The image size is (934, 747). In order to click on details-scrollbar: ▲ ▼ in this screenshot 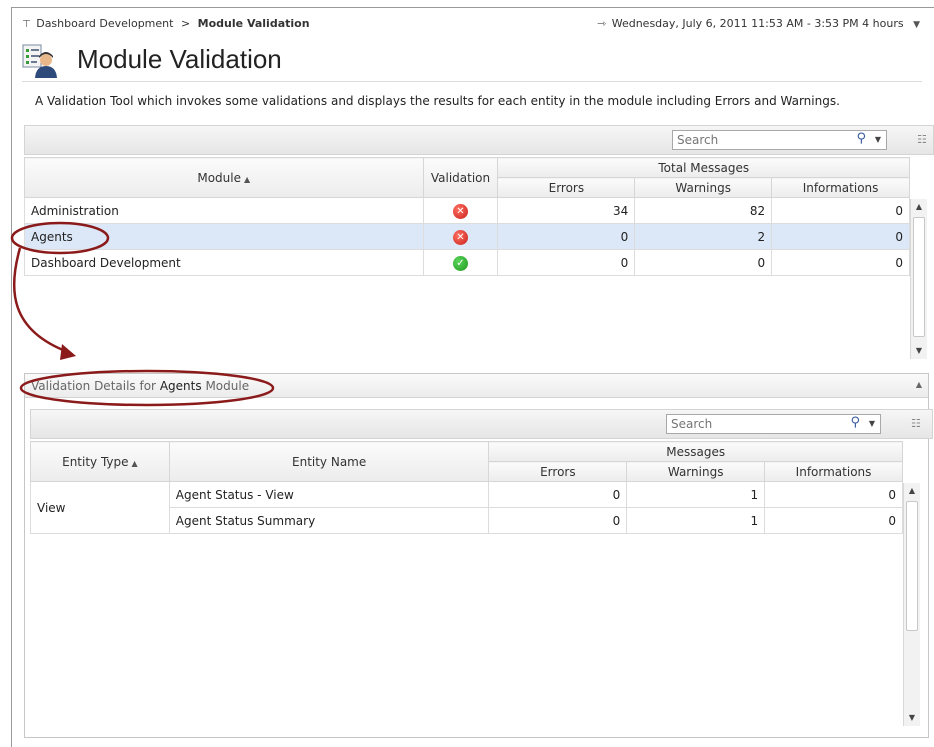, I will do `click(911, 604)`.